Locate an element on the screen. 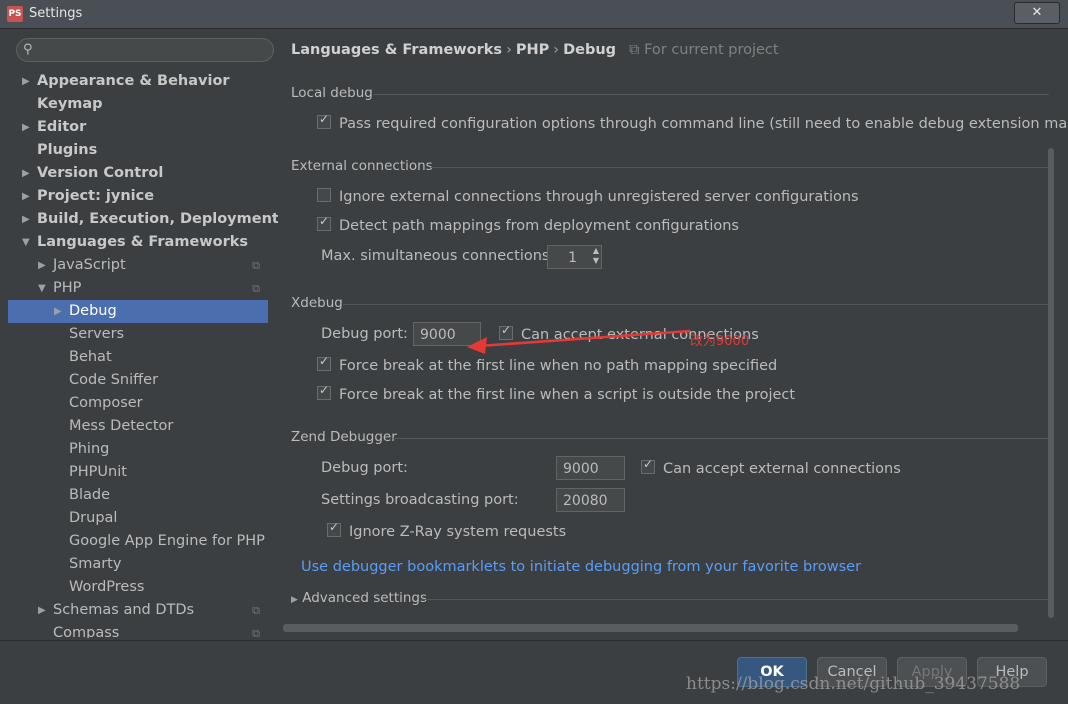 Image resolution: width=1068 pixels, height=704 pixels. settings-search-input: ⚲ is located at coordinates (145, 50).